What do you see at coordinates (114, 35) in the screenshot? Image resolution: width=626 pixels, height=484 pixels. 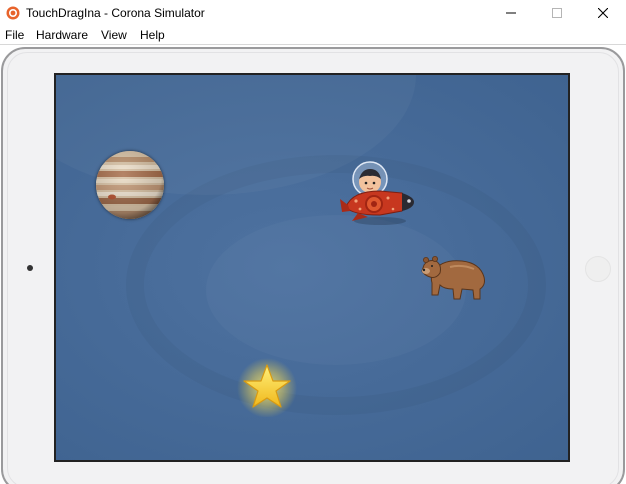 I see `menu-view: View` at bounding box center [114, 35].